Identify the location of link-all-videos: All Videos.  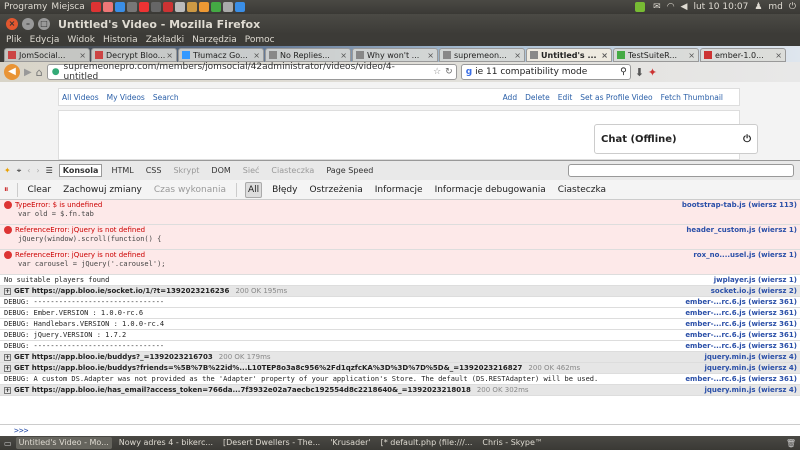
(80, 97).